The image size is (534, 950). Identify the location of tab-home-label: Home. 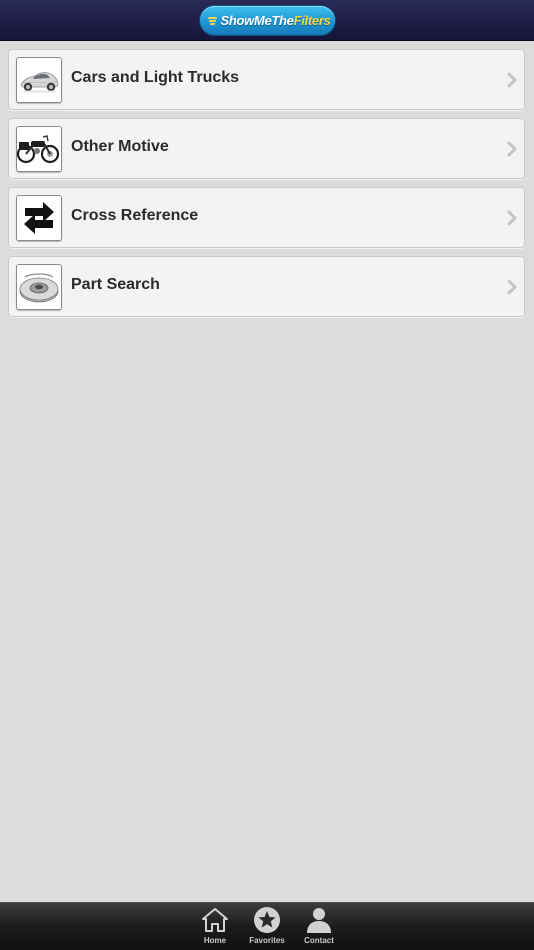
(215, 940).